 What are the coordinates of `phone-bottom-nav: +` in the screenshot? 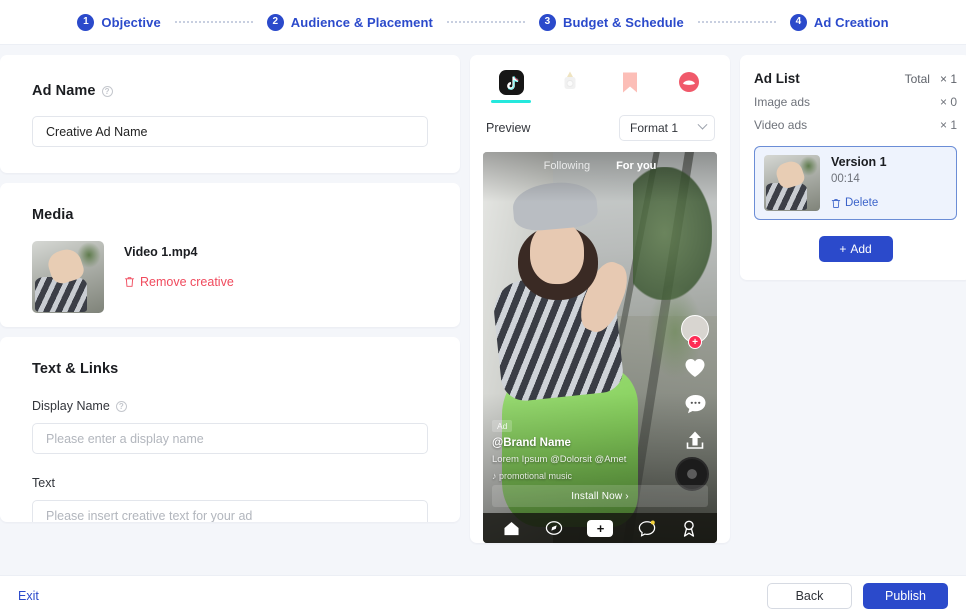 It's located at (600, 528).